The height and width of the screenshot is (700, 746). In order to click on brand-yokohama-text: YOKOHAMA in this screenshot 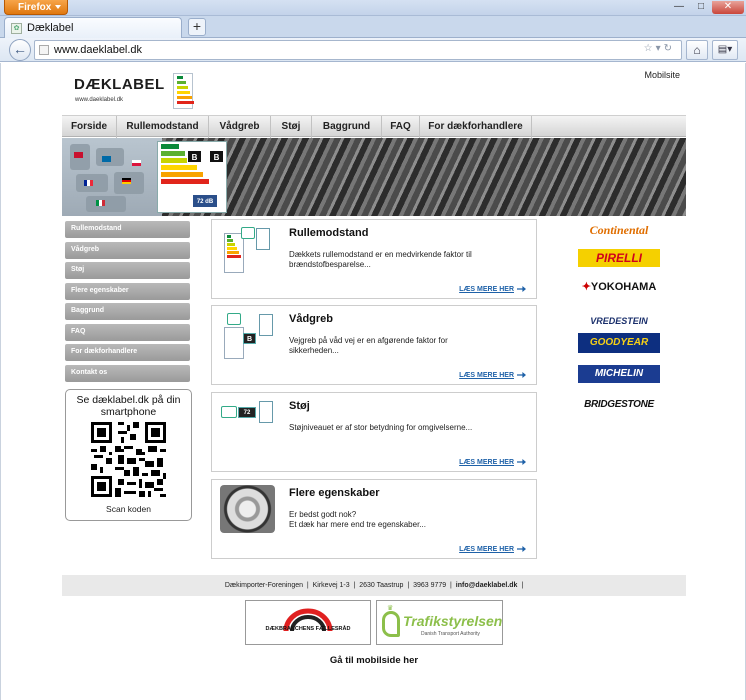, I will do `click(623, 287)`.